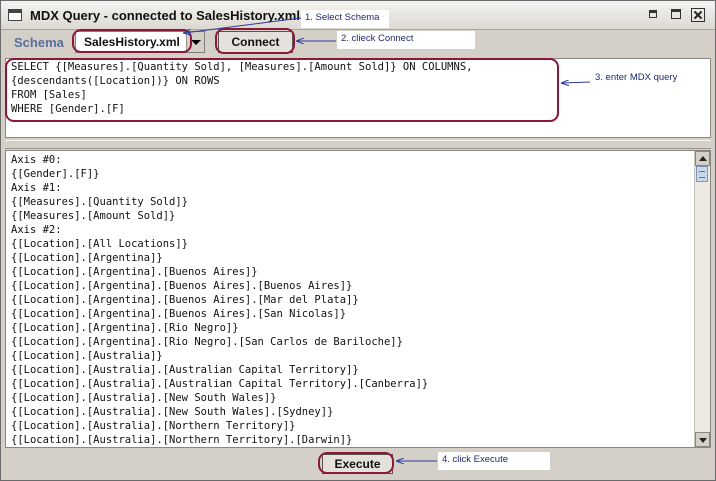 The height and width of the screenshot is (481, 716). Describe the element at coordinates (243, 25) in the screenshot. I see `arrow-to-schema` at that location.